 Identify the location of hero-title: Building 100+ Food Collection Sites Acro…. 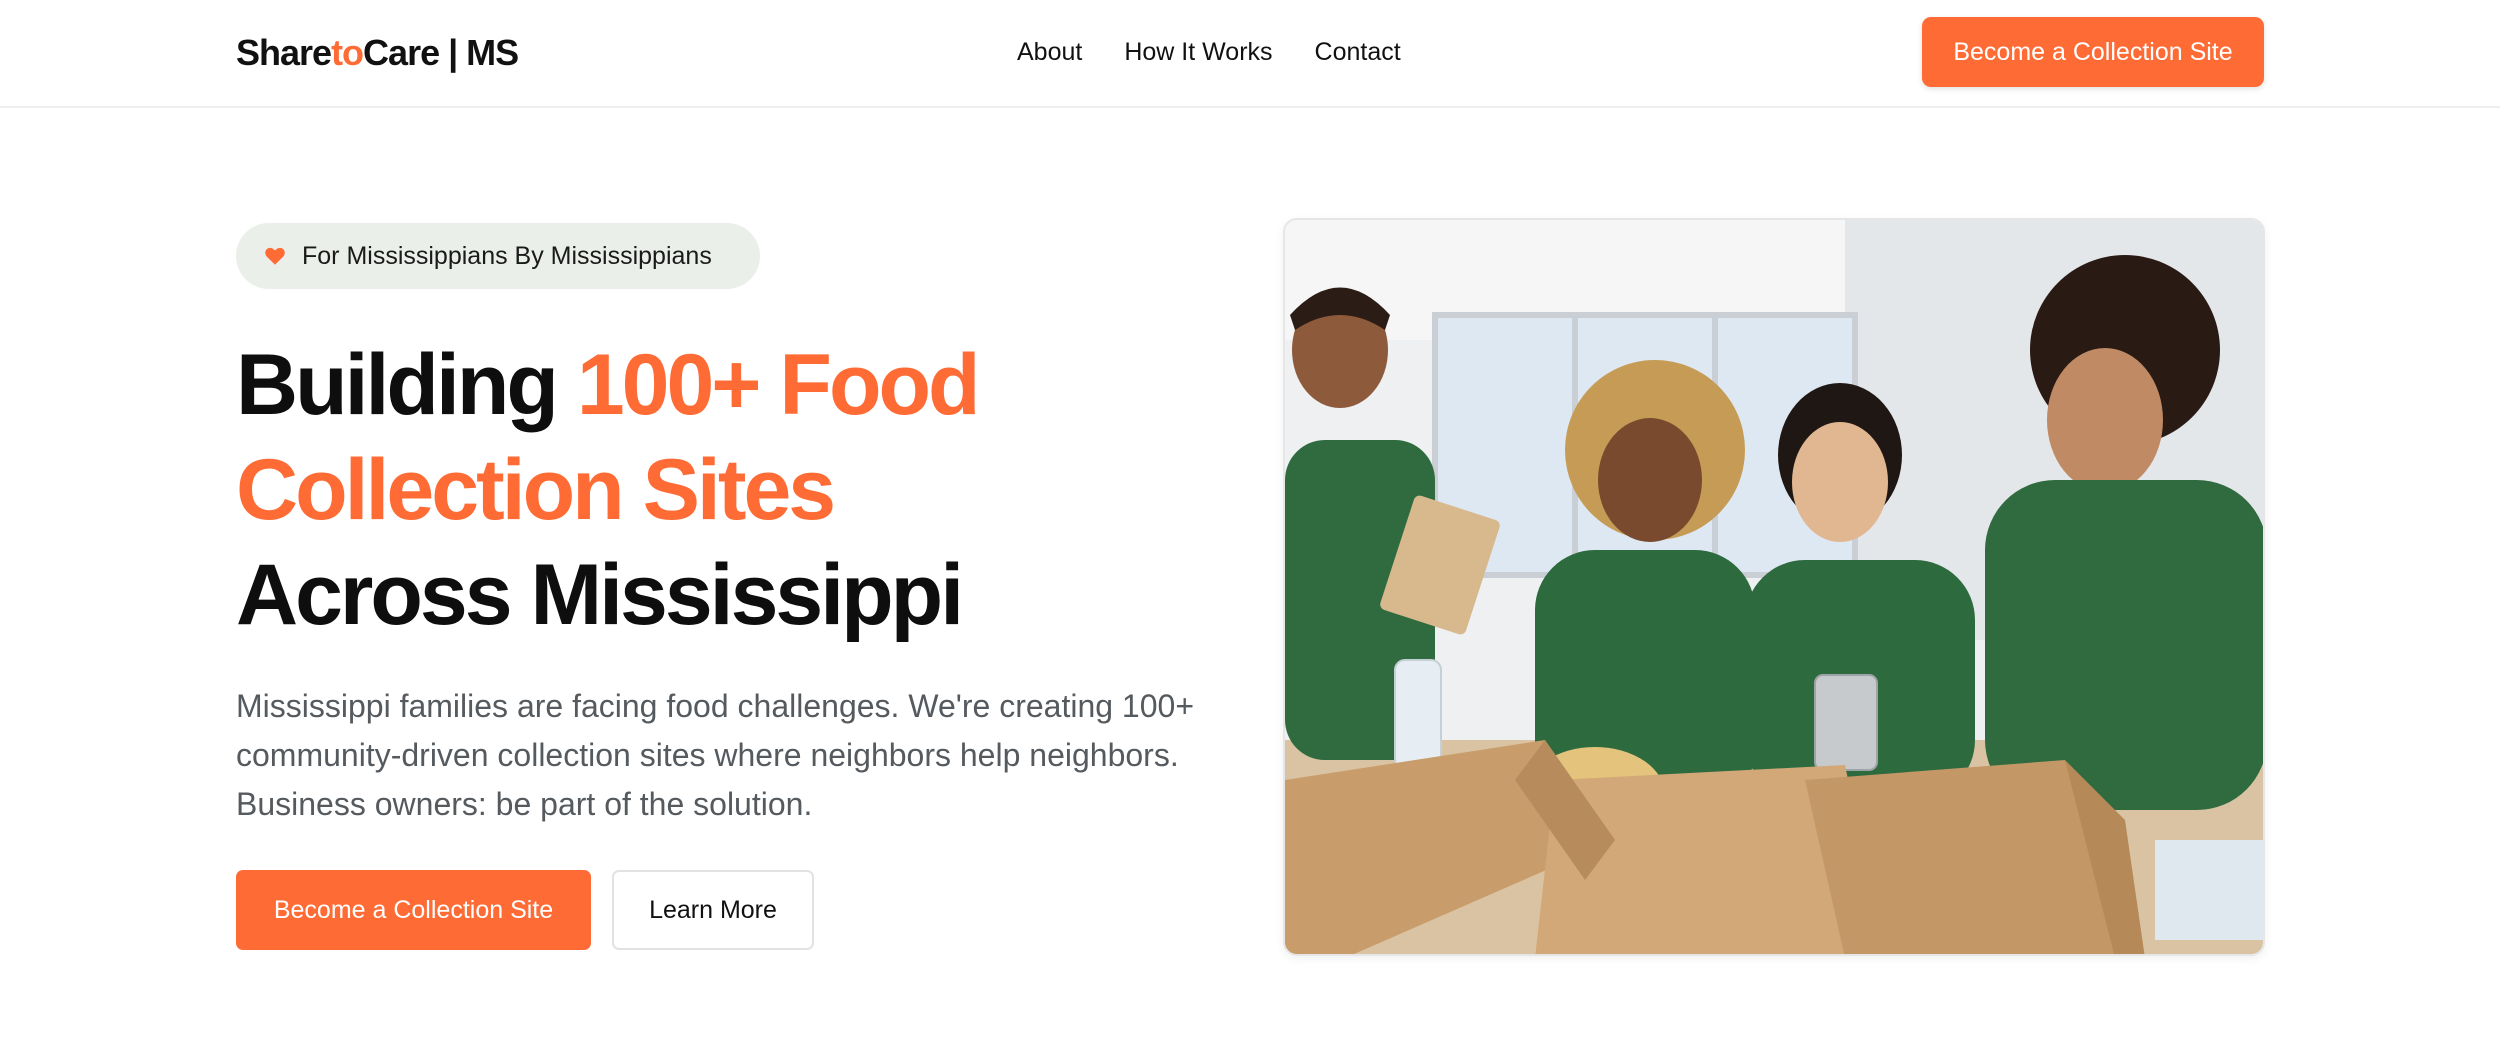
(676, 490).